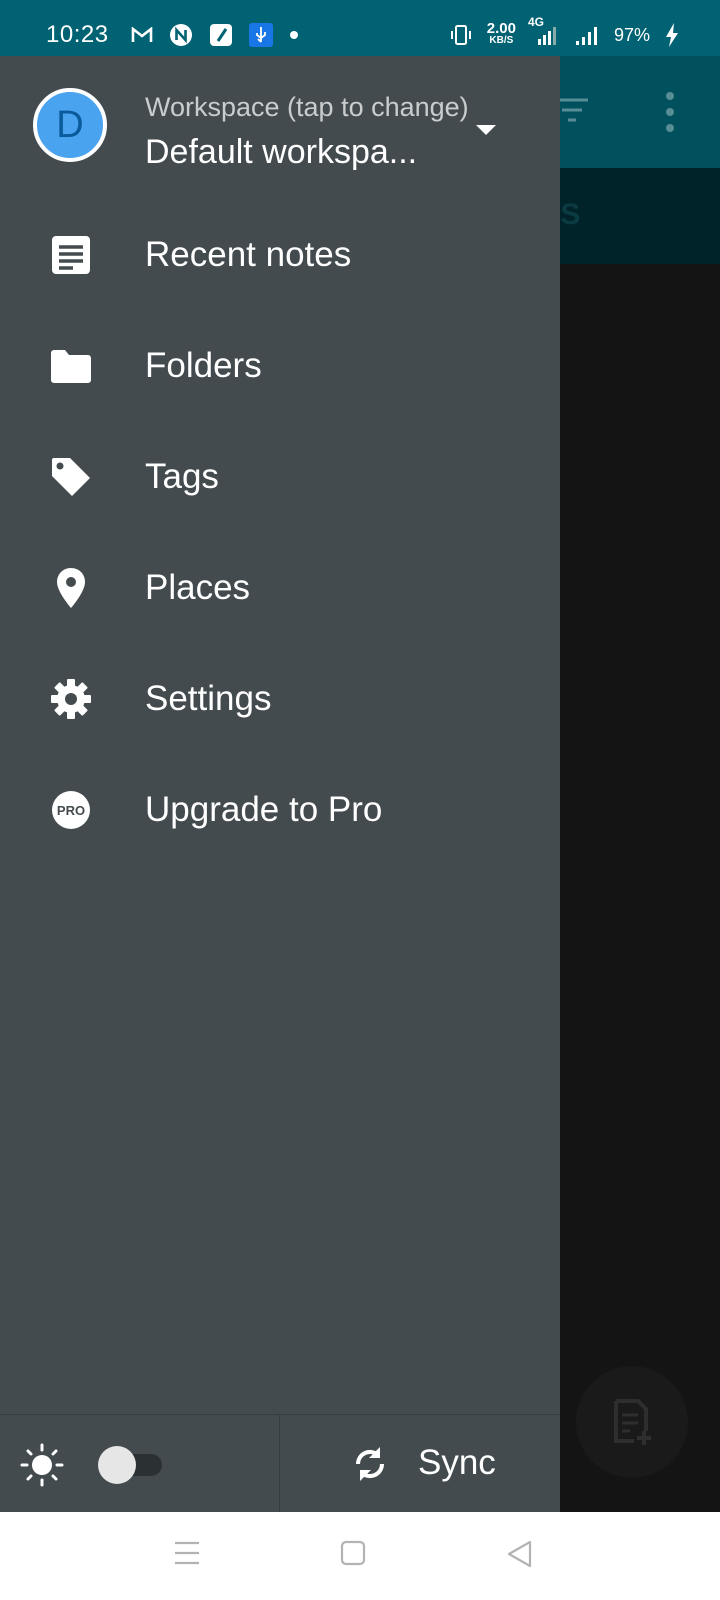 This screenshot has width=720, height=1600. Describe the element at coordinates (280, 365) in the screenshot. I see `menu-item-folders: Folders` at that location.